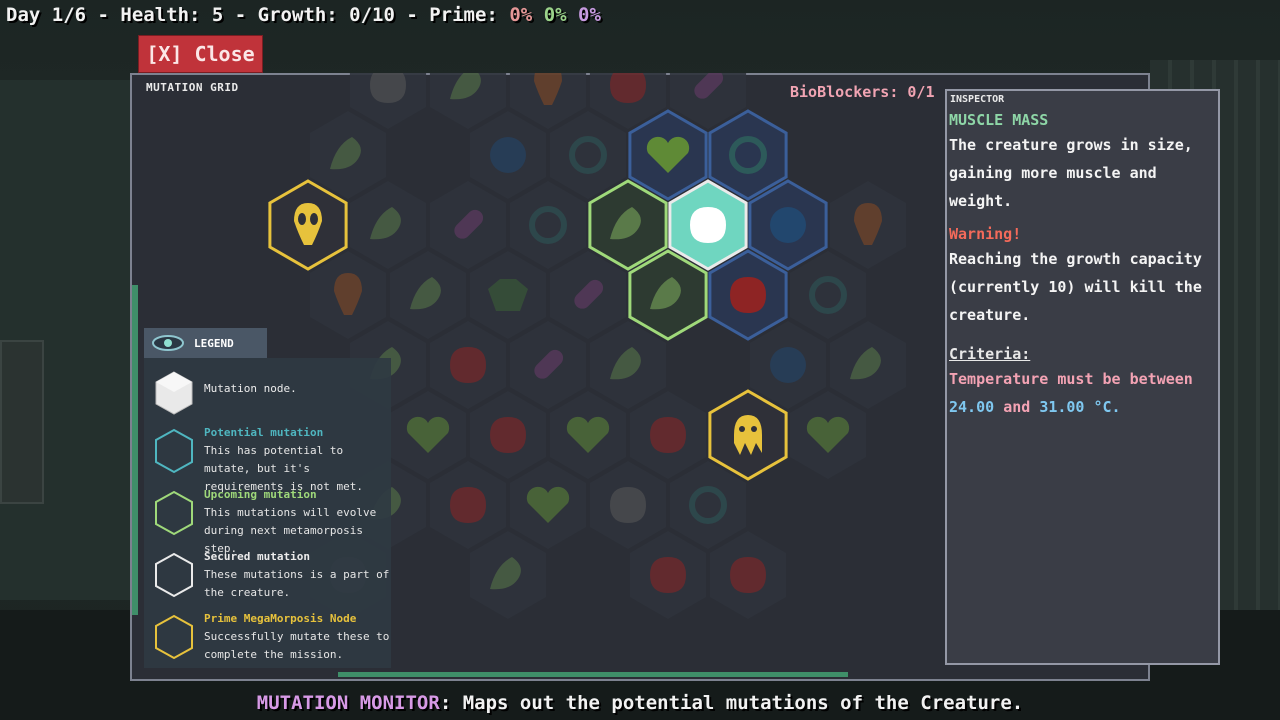  I want to click on legend-header: LEGEND, so click(205, 343).